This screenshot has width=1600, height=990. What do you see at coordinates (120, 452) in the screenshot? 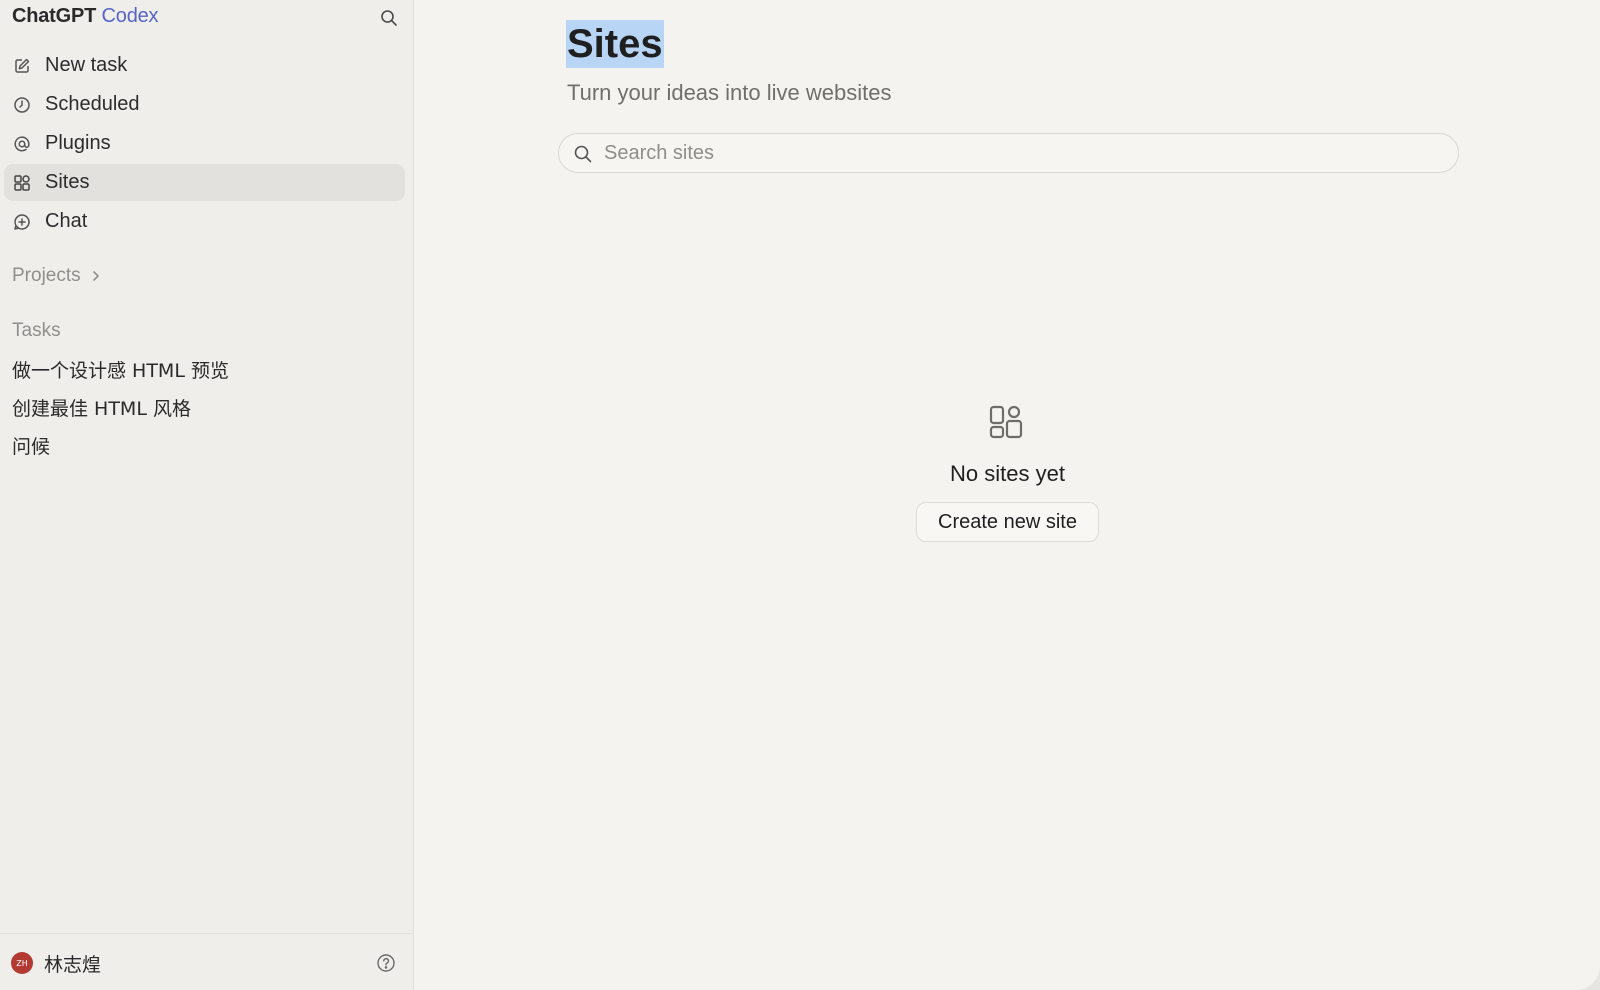
I see `task-item: 问候` at bounding box center [120, 452].